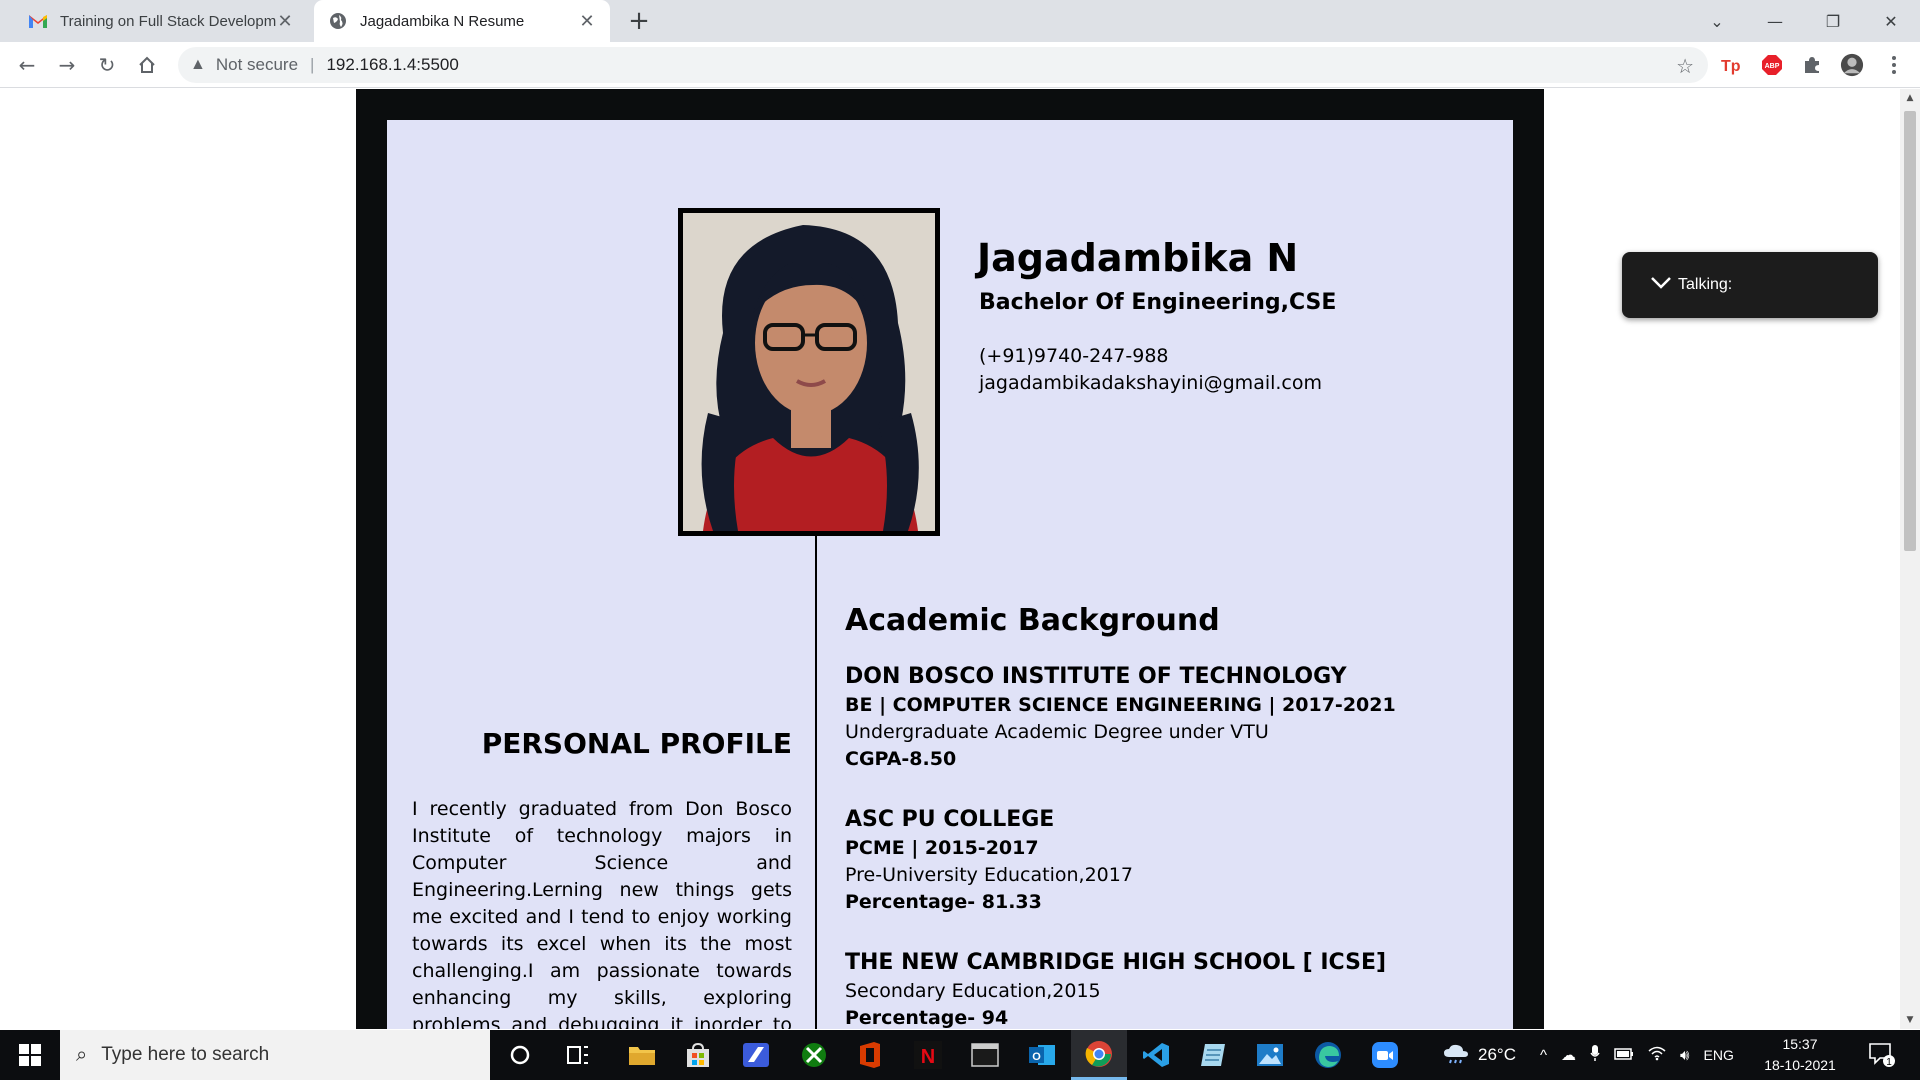 The height and width of the screenshot is (1080, 1920). I want to click on url-text: 192.168.1.4:5500, so click(392, 65).